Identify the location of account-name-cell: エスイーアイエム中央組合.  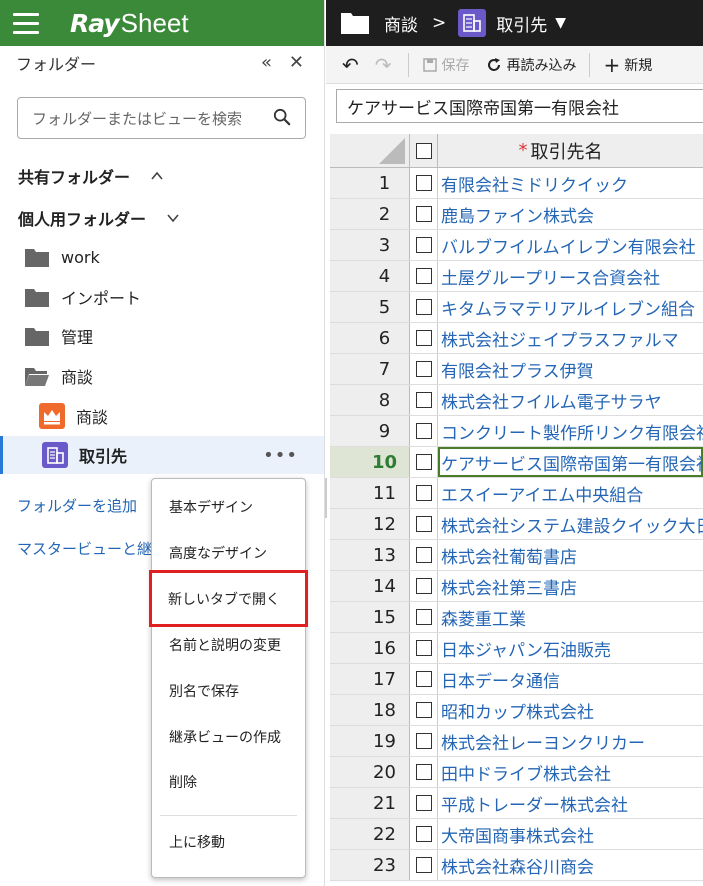
(570, 493).